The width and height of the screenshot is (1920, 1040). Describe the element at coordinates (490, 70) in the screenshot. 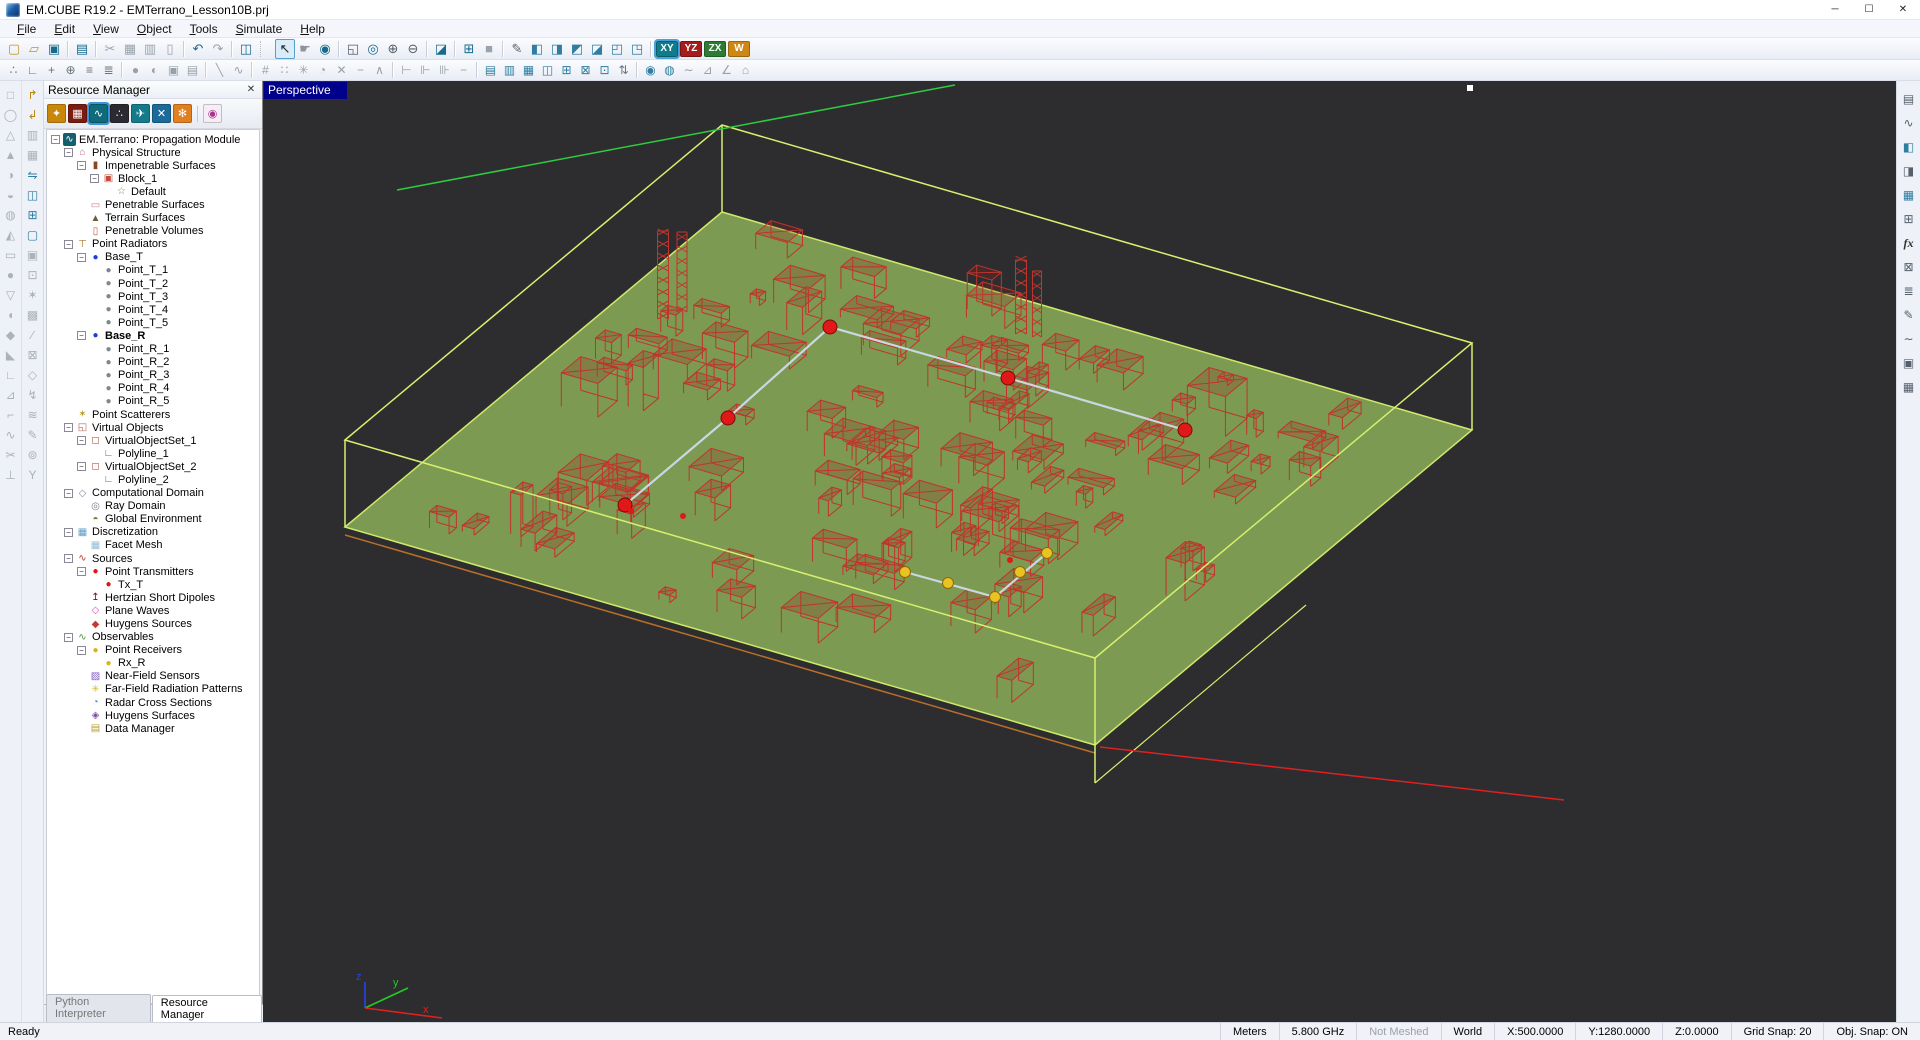

I see `array-window-1-icon: ▤` at that location.